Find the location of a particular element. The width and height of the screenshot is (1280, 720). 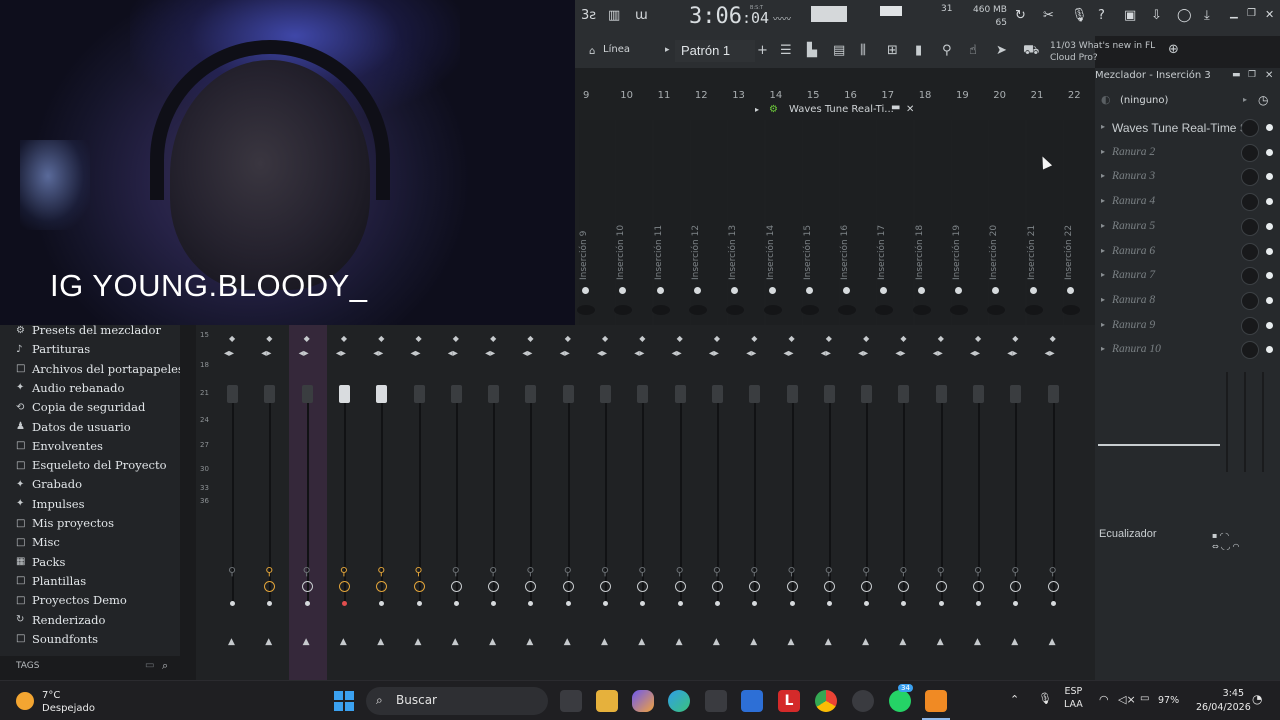

effect-slot: ▸ Ranura 3 is located at coordinates (1185, 179).